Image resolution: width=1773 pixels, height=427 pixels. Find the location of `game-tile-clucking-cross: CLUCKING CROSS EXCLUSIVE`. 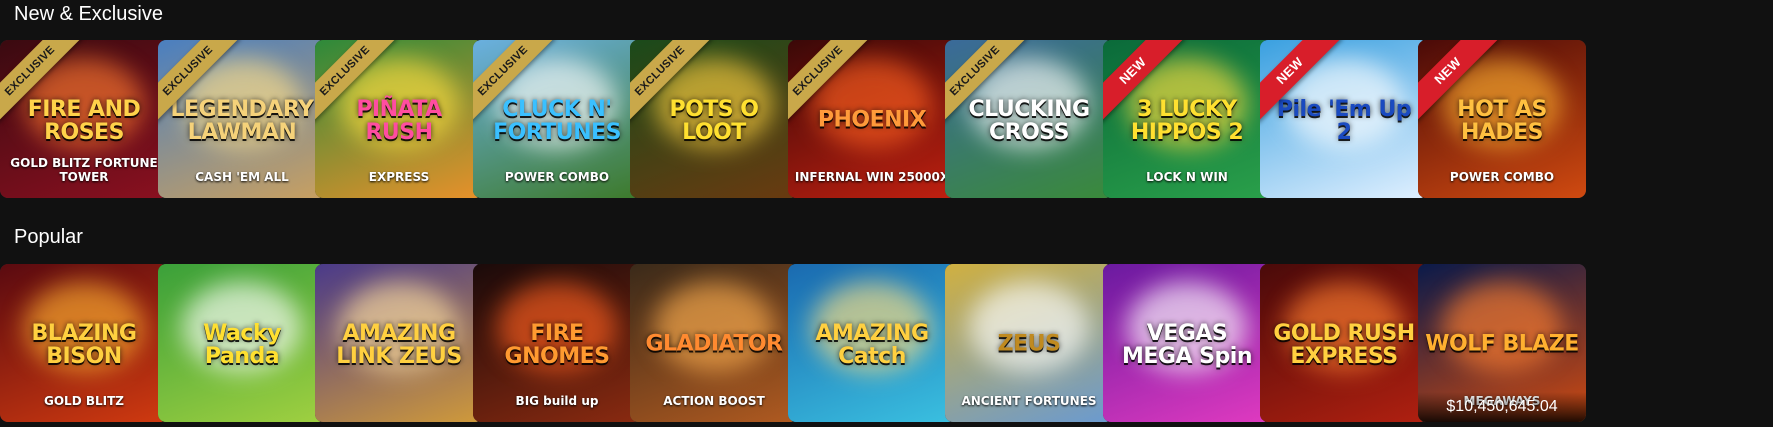

game-tile-clucking-cross: CLUCKING CROSS EXCLUSIVE is located at coordinates (1029, 119).